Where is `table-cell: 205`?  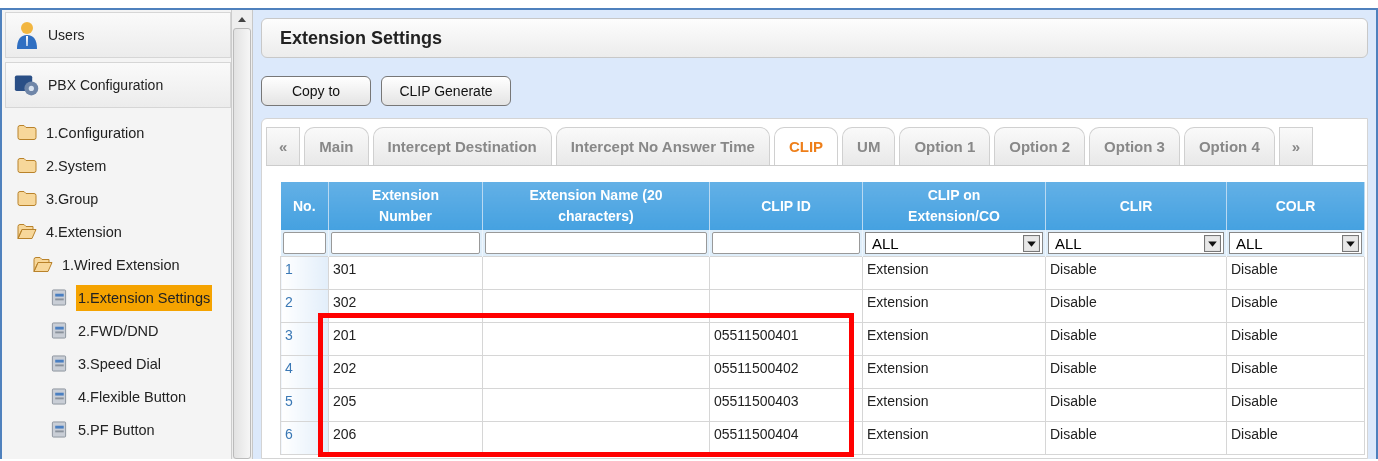
table-cell: 205 is located at coordinates (345, 401).